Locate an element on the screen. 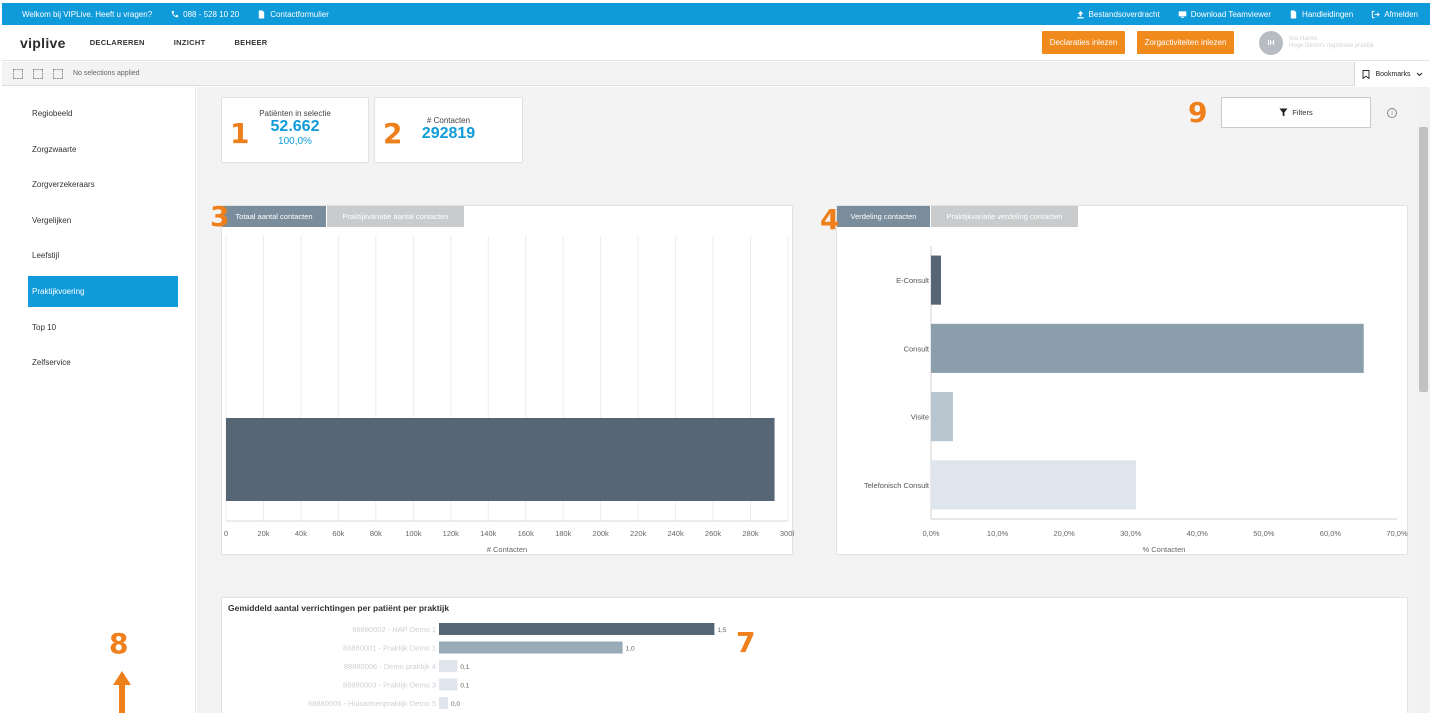 The height and width of the screenshot is (713, 1432). teamviewer-link: Download Teamviewer is located at coordinates (1224, 14).